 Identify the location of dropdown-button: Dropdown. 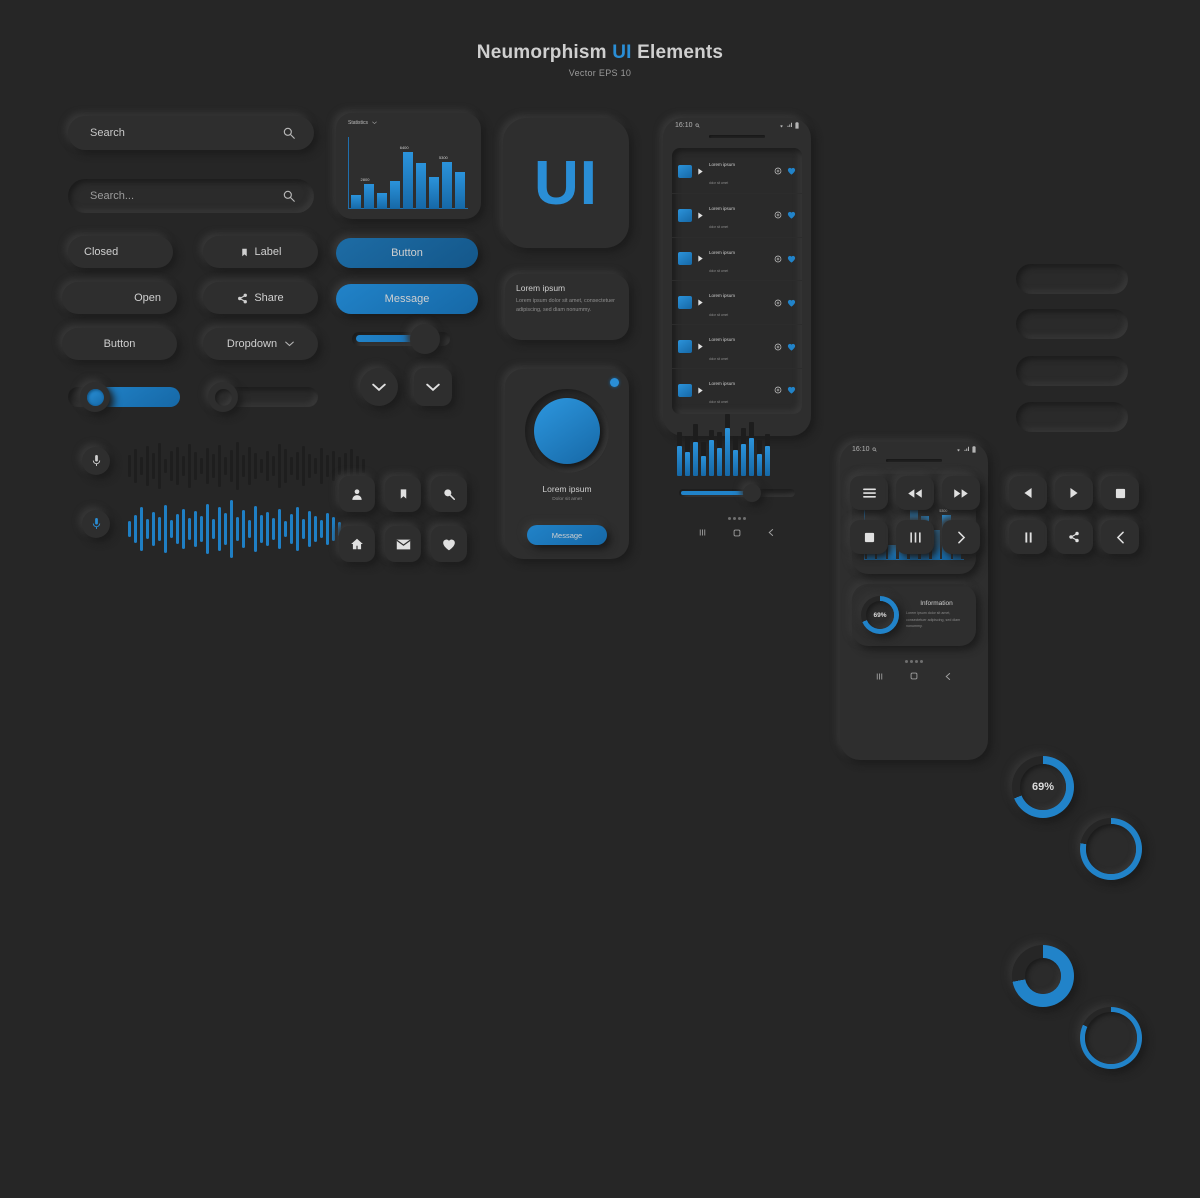
(260, 344).